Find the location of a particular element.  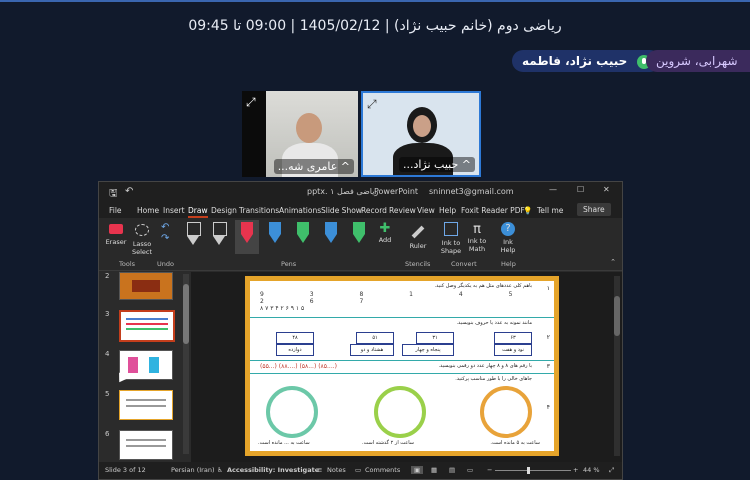

thumb-number: 3 is located at coordinates (107, 314).